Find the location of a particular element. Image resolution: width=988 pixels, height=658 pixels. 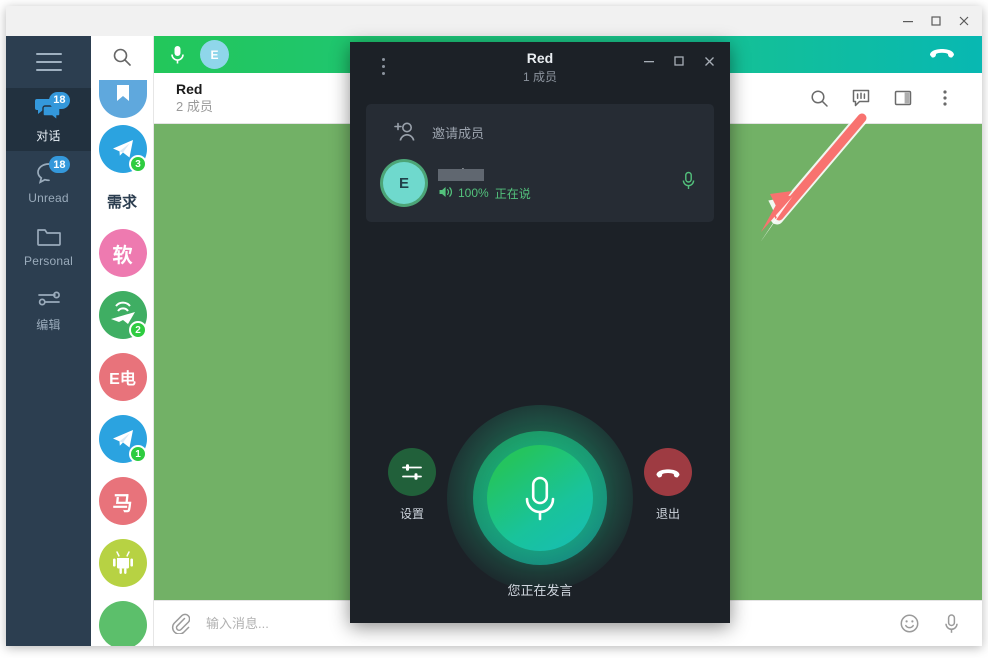

talk-button is located at coordinates (540, 498).